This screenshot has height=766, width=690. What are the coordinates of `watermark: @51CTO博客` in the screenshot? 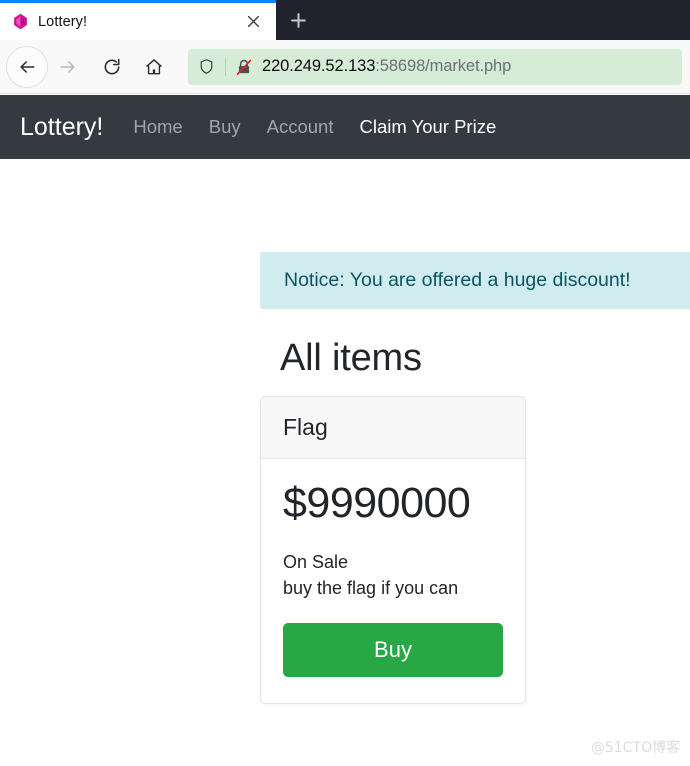 It's located at (635, 748).